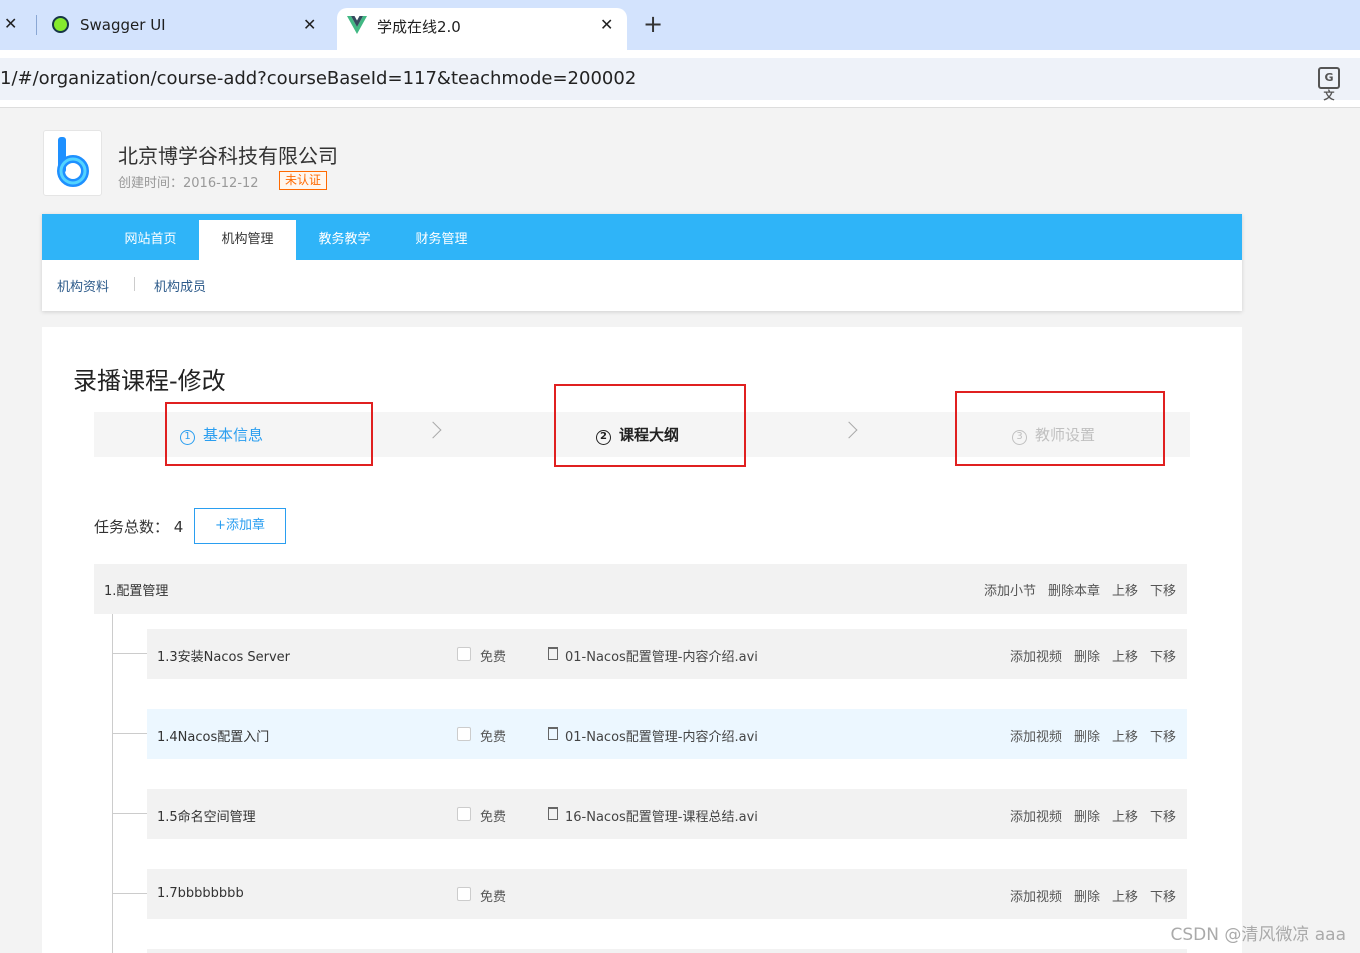  Describe the element at coordinates (357, 25) in the screenshot. I see `vue-favicon-icon` at that location.